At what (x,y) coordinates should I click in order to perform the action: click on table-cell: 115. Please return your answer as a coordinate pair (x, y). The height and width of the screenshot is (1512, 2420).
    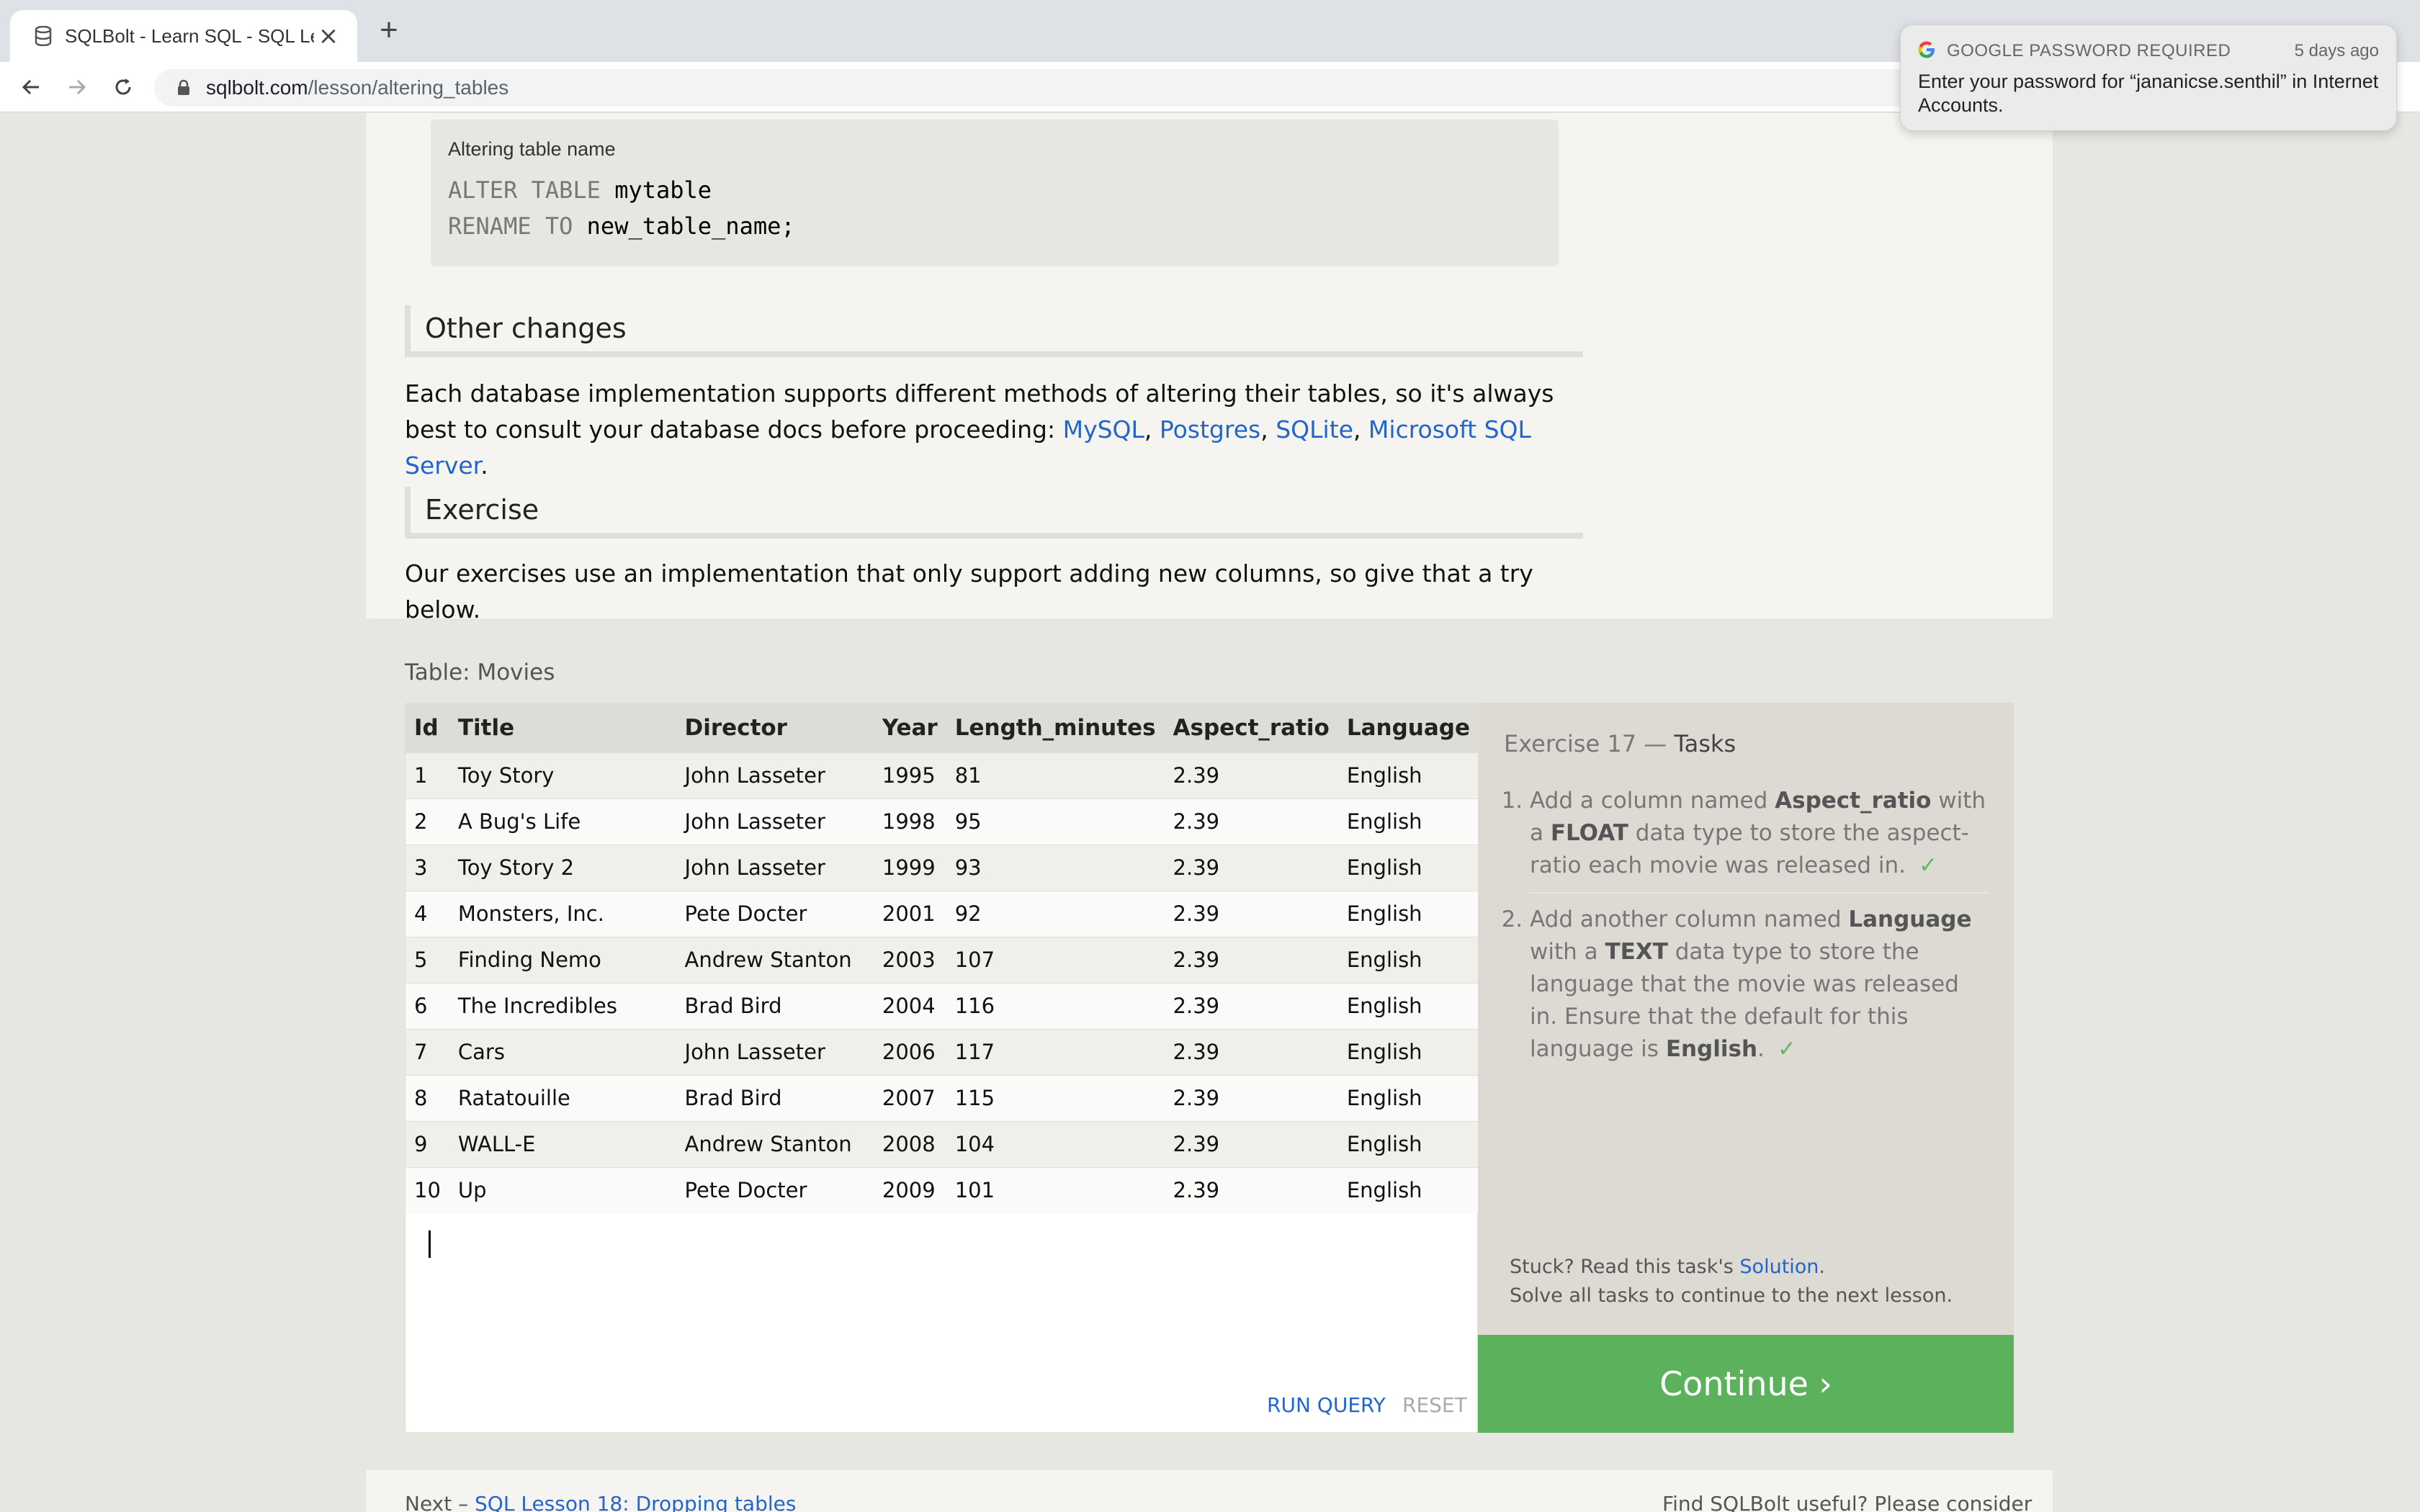
    Looking at the image, I should click on (1055, 1097).